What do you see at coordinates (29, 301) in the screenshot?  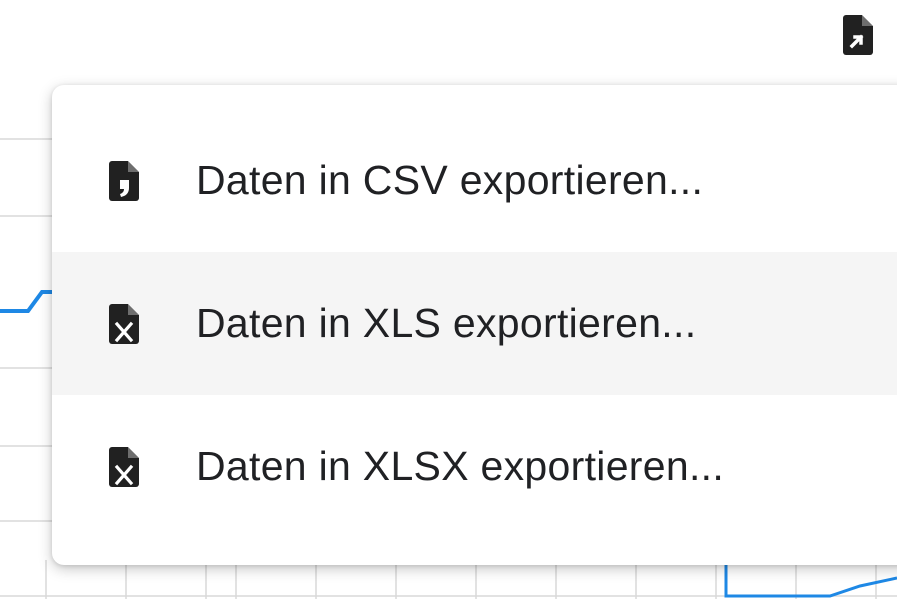 I see `chart-series-line-left` at bounding box center [29, 301].